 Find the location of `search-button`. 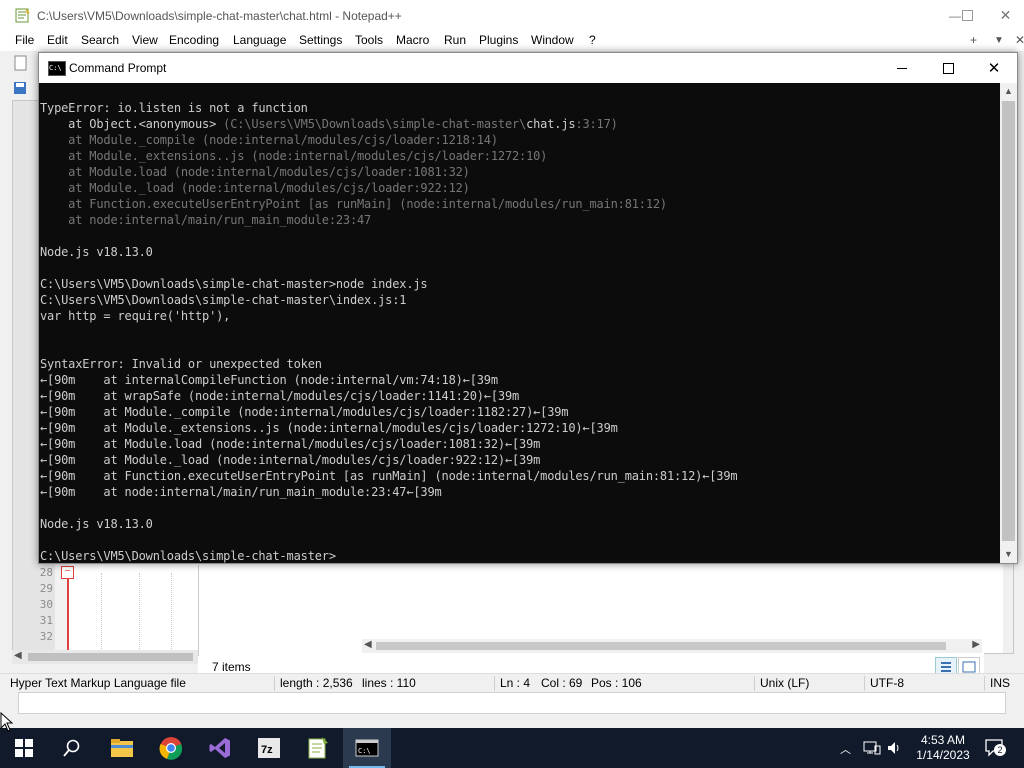

search-button is located at coordinates (72, 748).